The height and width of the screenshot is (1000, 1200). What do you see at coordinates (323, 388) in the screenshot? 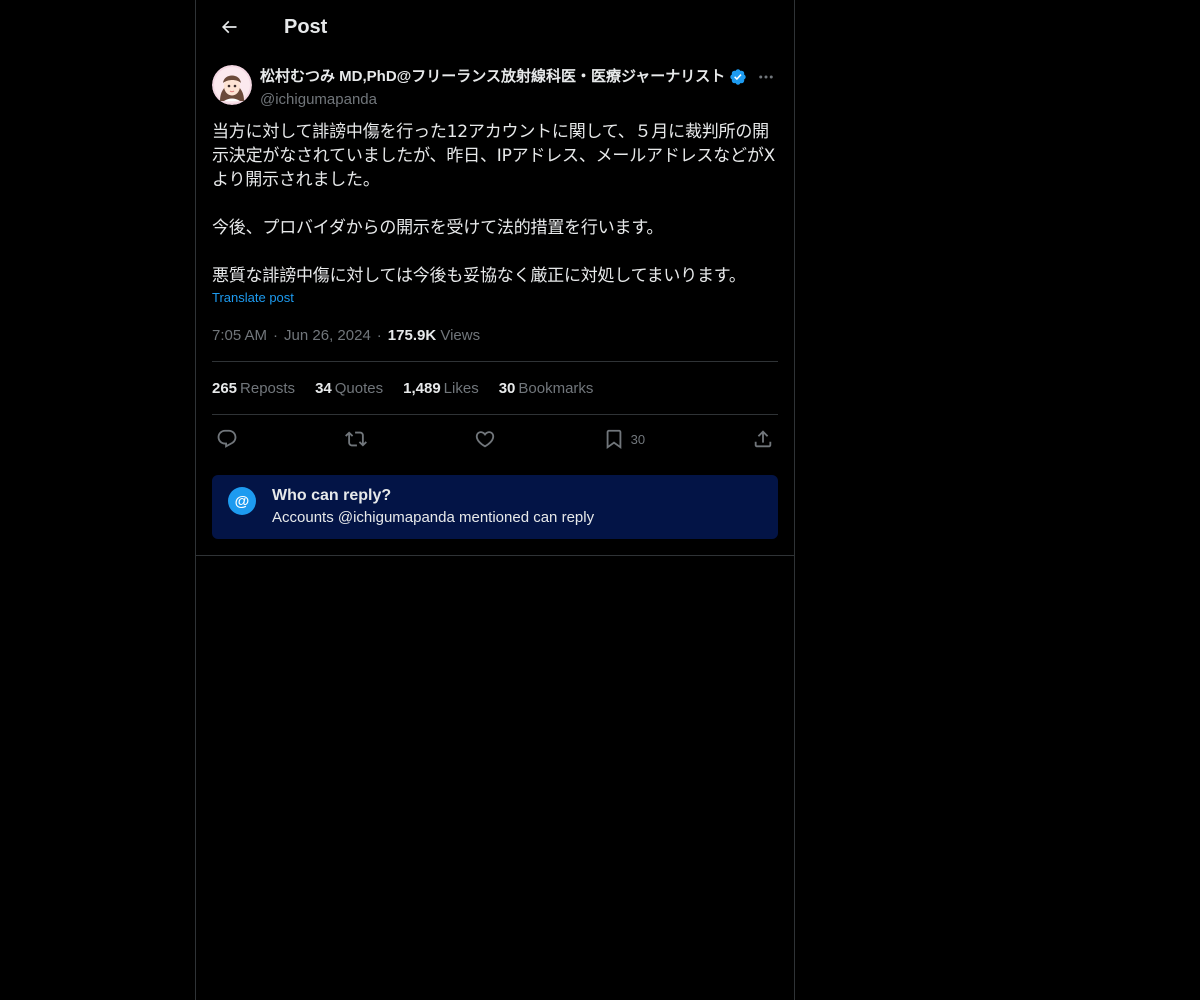
I see `quotes-count: 34` at bounding box center [323, 388].